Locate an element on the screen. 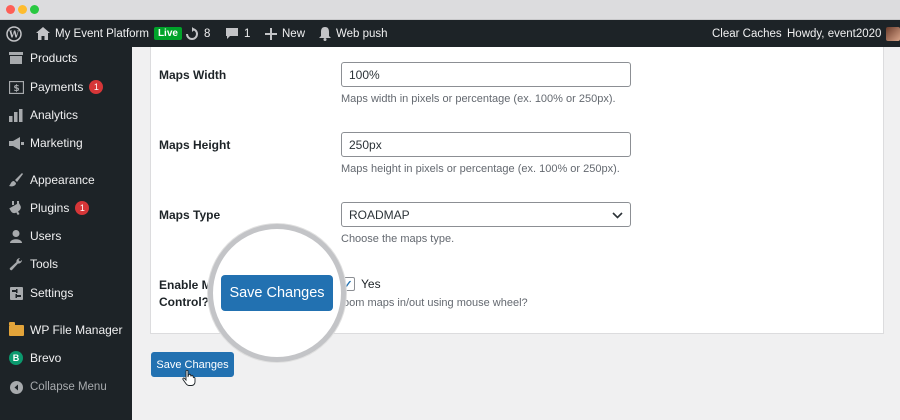 The height and width of the screenshot is (420, 900). svg-text: W is located at coordinates (14, 35).